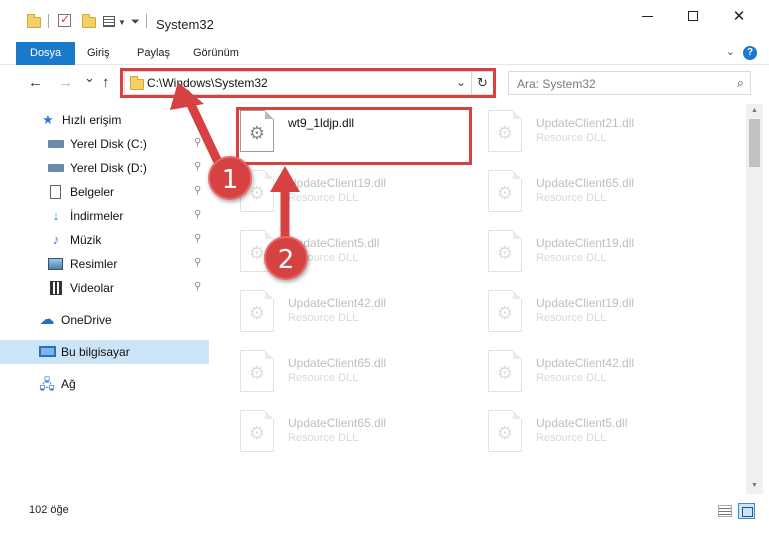 This screenshot has width=769, height=535. What do you see at coordinates (68, 384) in the screenshot?
I see `sidebar-item-label: Ağ` at bounding box center [68, 384].